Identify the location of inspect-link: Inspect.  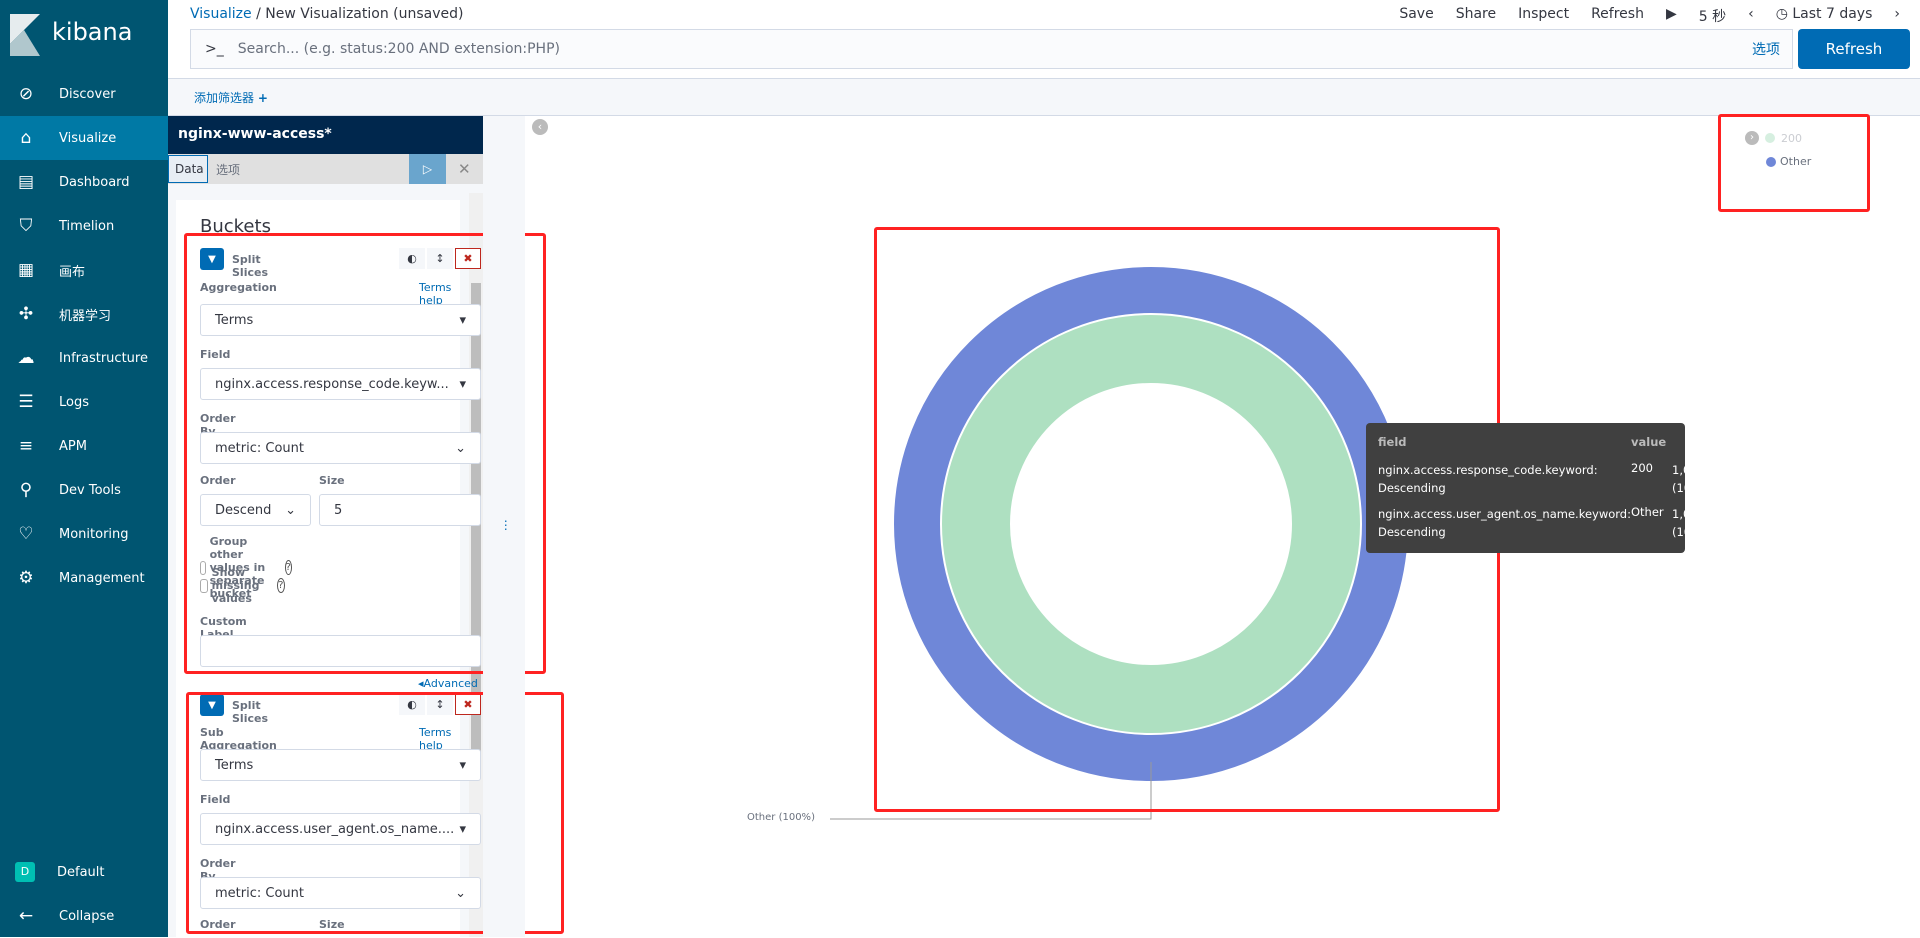
(1543, 16).